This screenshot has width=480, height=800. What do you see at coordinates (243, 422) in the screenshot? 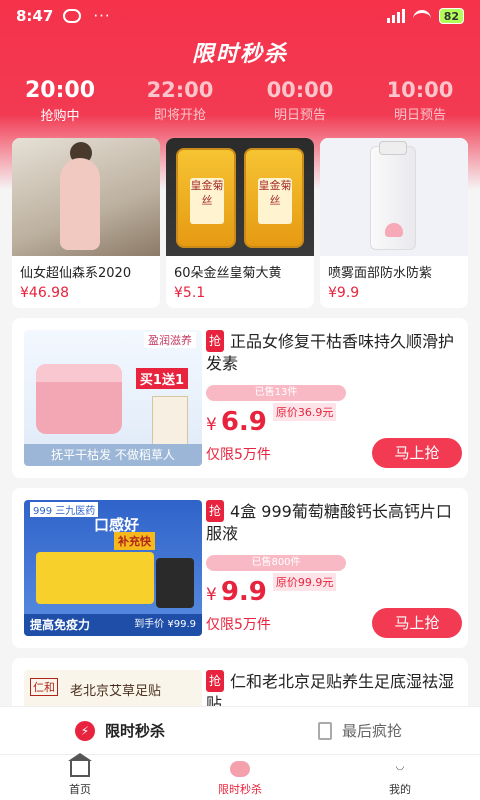
I see `sale-price: 6.9` at bounding box center [243, 422].